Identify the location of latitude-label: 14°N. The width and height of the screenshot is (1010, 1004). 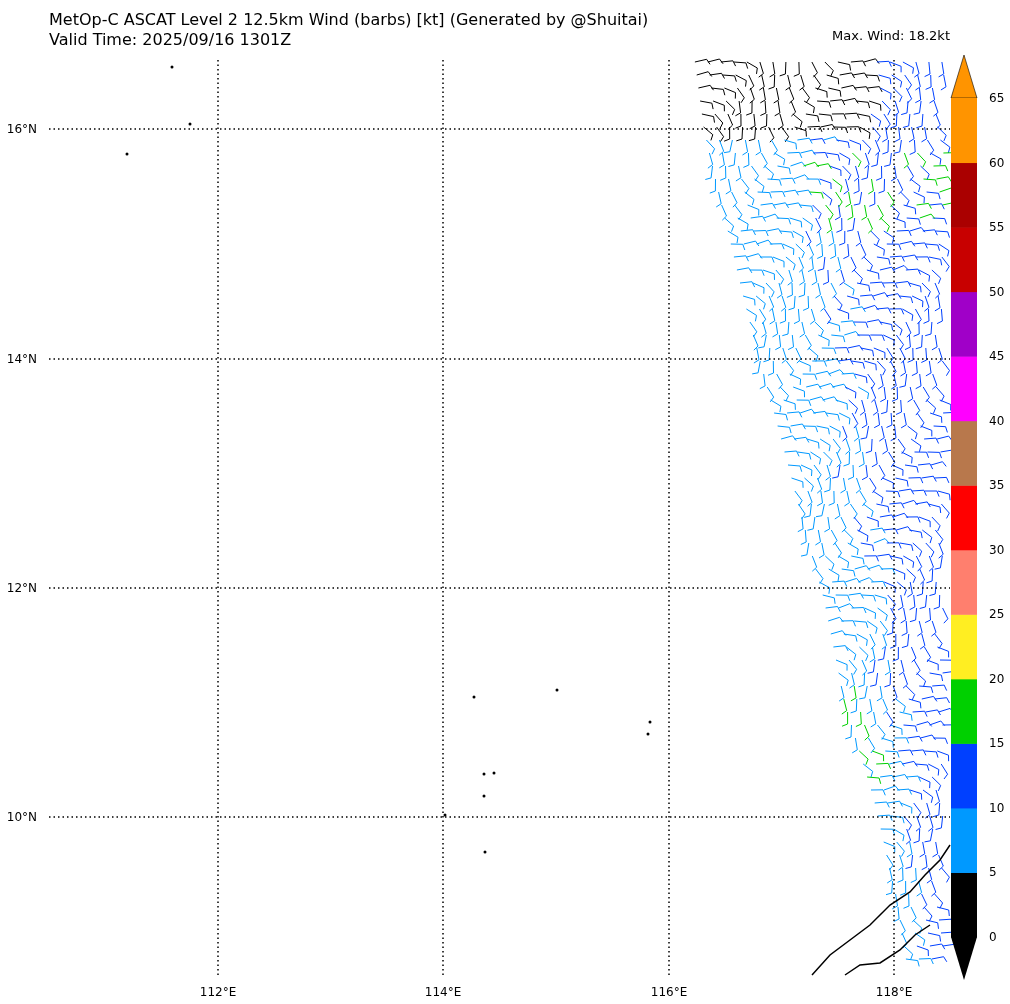
(21, 359).